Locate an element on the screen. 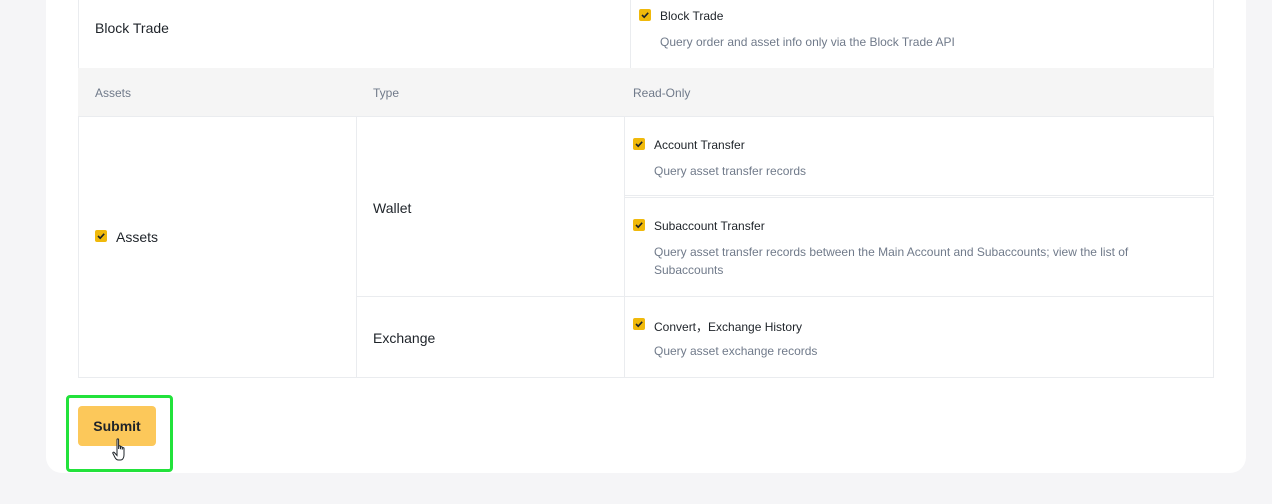 The image size is (1272, 504). header-type: Type is located at coordinates (386, 93).